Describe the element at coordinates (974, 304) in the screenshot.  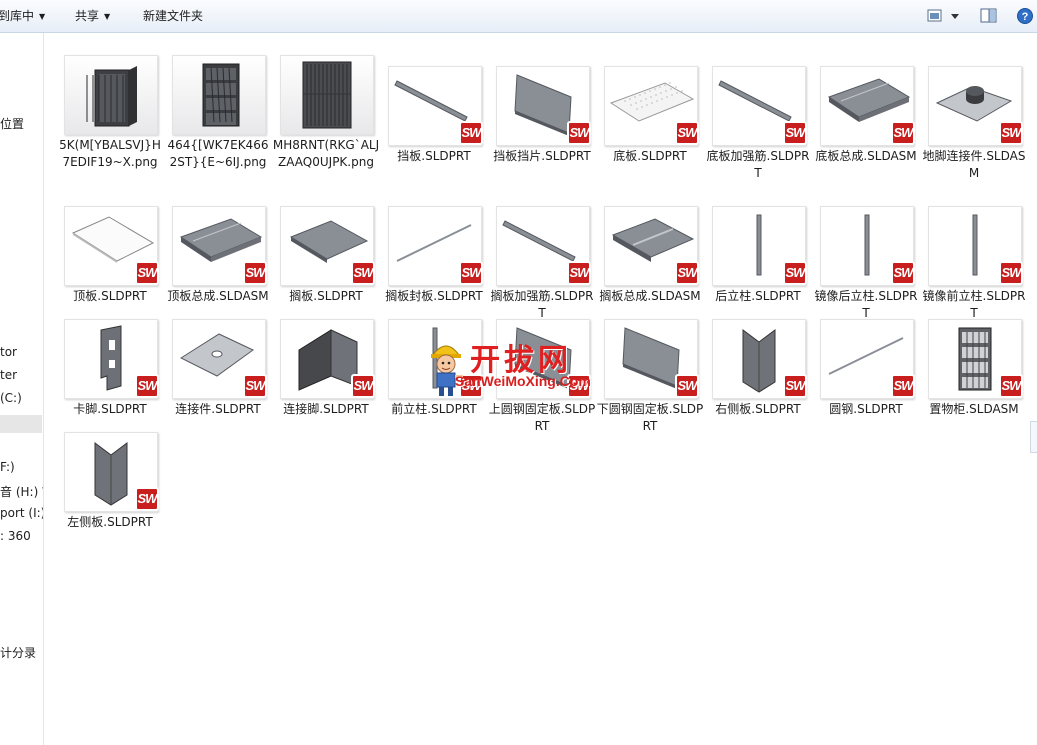
I see `file-name: 镜像前立柱.SLDPRT` at that location.